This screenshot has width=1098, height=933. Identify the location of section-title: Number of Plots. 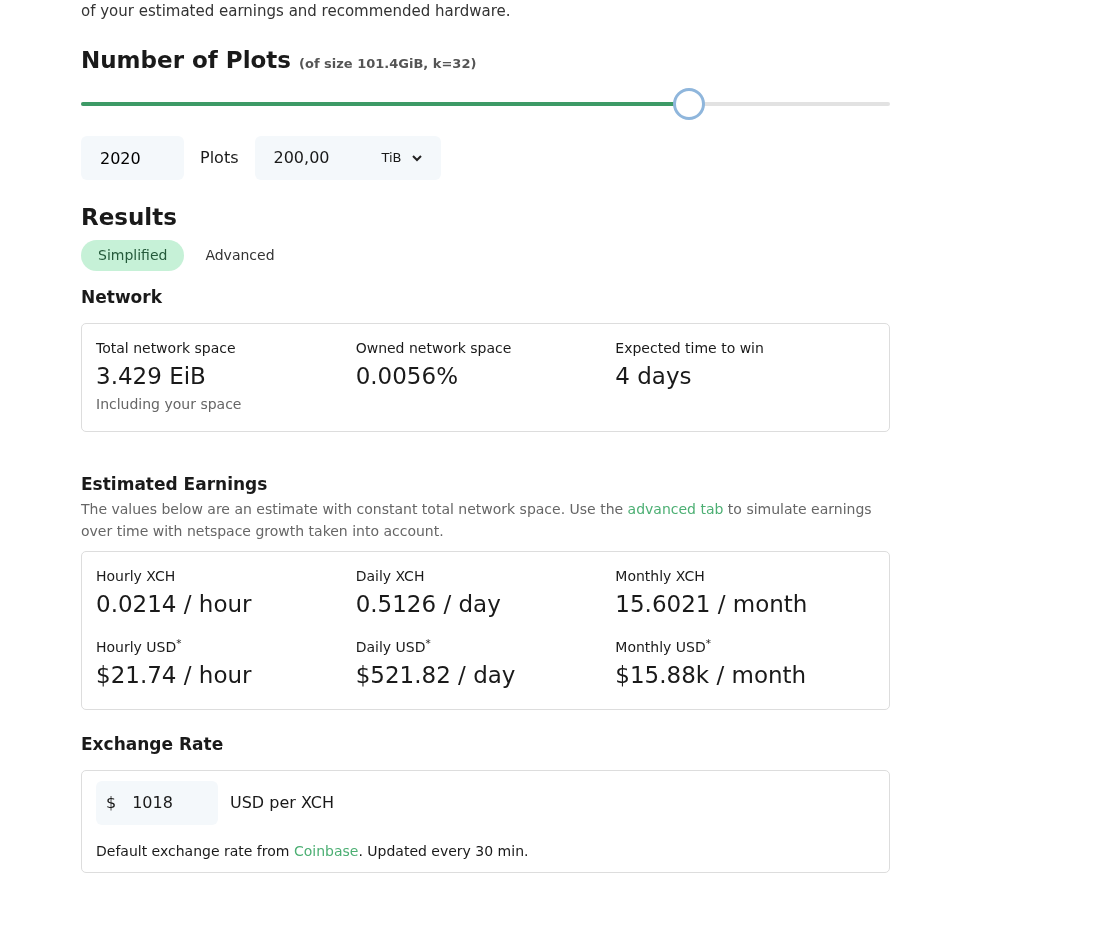
(186, 60).